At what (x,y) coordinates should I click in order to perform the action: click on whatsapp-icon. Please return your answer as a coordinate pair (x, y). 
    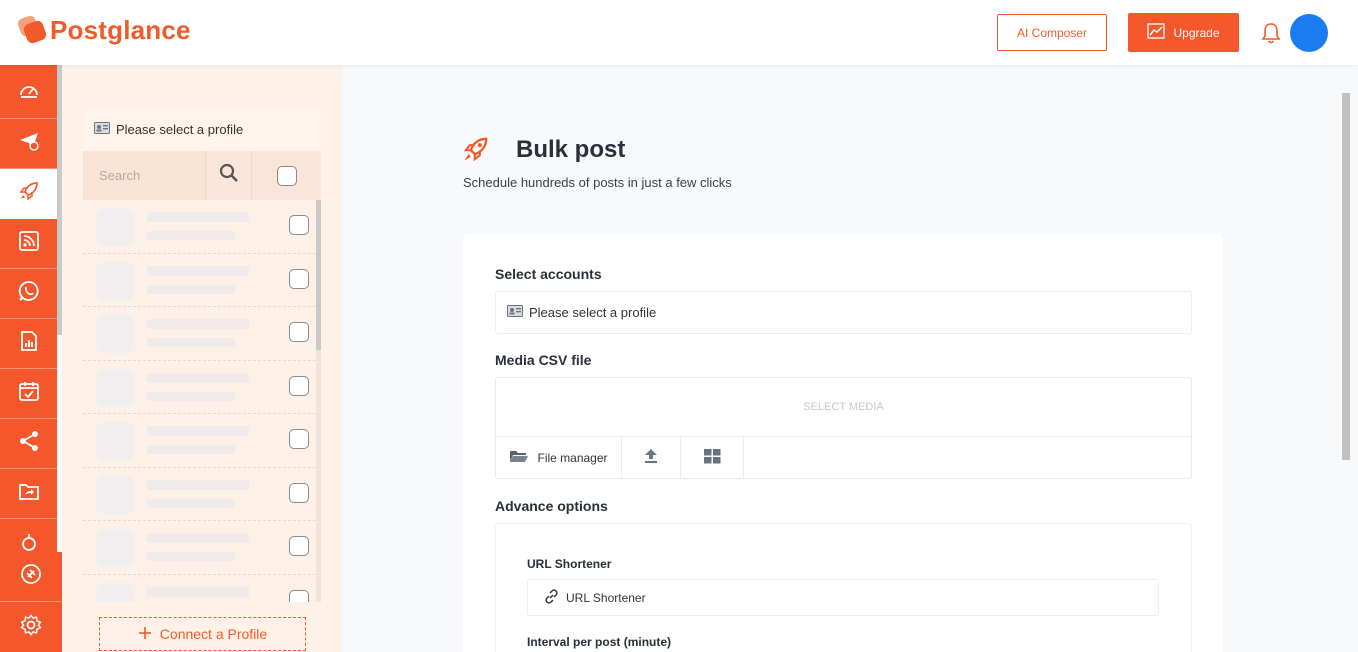
    Looking at the image, I should click on (29, 293).